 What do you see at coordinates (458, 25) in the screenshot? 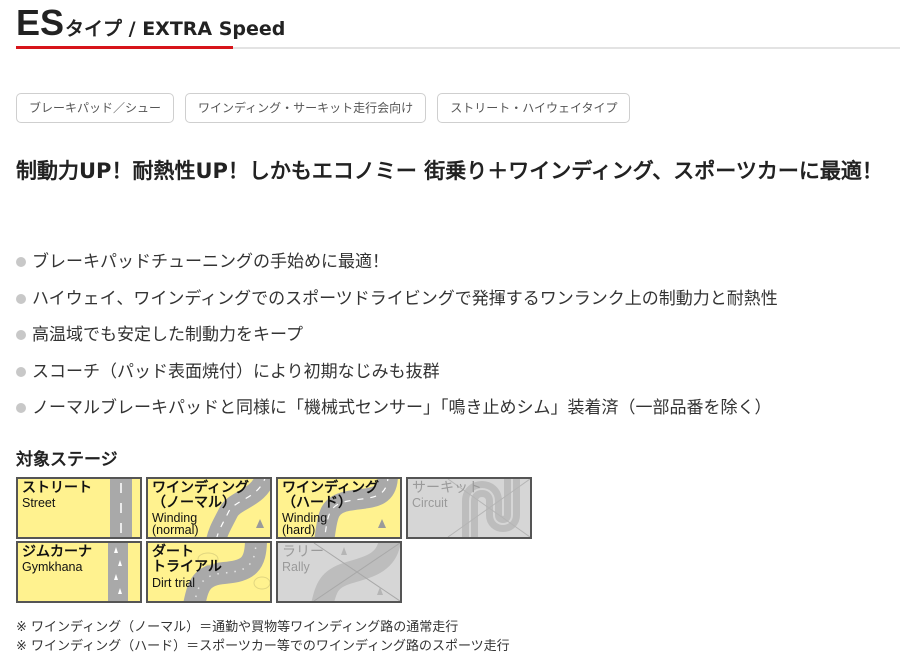
I see `section-title: ESタイプ / EXTRA Speed` at bounding box center [458, 25].